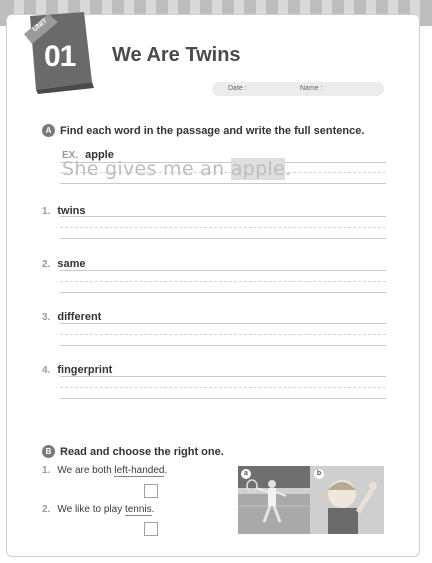 The image size is (432, 563). I want to click on section-b-instruction: Read and choose the right one., so click(142, 452).